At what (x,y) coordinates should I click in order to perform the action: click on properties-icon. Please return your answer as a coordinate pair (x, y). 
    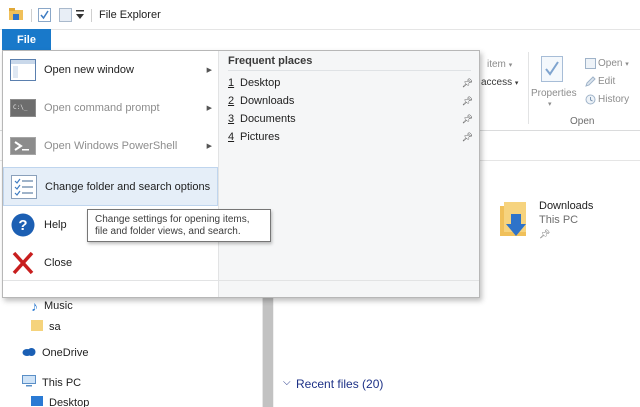
    Looking at the image, I should click on (552, 70).